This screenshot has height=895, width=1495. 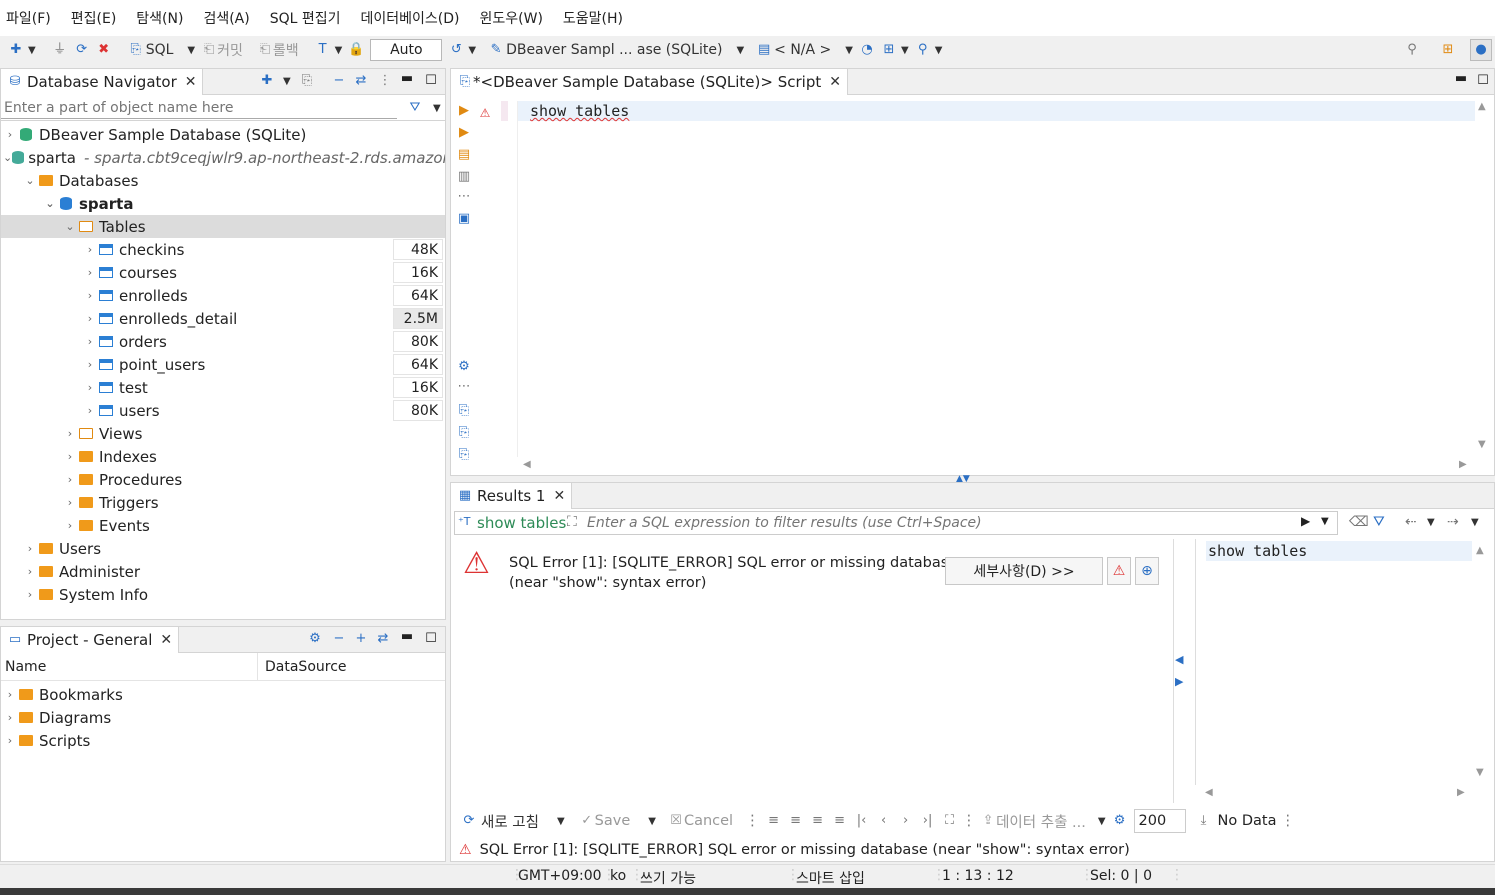 What do you see at coordinates (223, 295) in the screenshot?
I see `tree-item-table-enrolleds: › enrolleds 64K` at bounding box center [223, 295].